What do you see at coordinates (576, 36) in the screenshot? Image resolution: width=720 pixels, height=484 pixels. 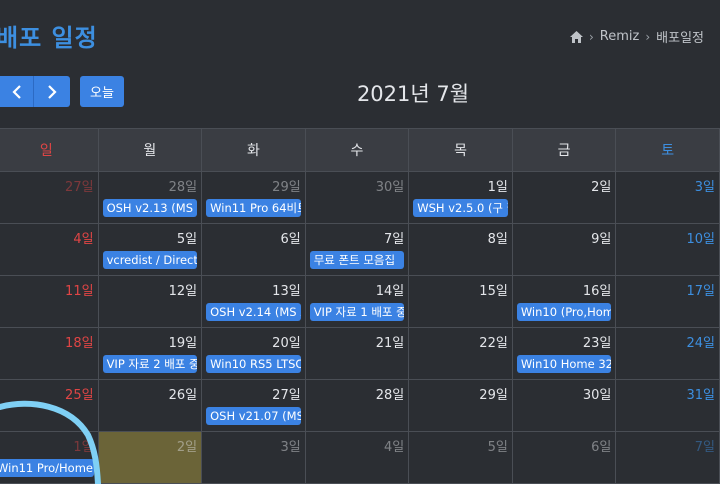 I see `home-icon` at bounding box center [576, 36].